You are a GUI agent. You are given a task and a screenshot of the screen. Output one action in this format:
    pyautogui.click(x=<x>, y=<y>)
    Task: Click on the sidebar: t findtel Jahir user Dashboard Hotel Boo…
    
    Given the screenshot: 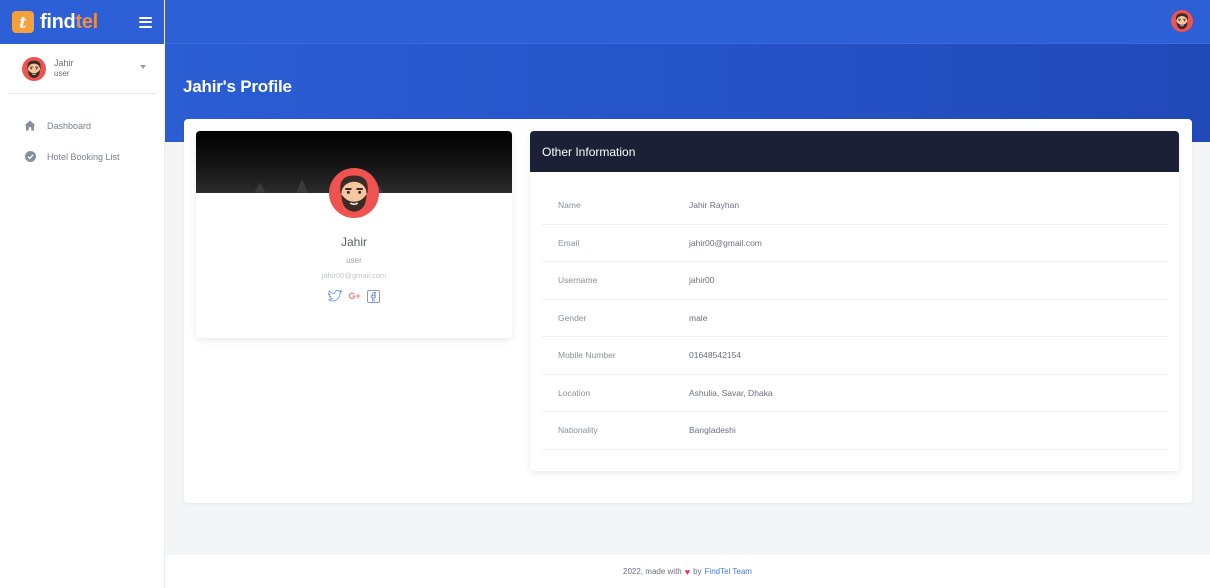 What is the action you would take?
    pyautogui.click(x=82, y=294)
    